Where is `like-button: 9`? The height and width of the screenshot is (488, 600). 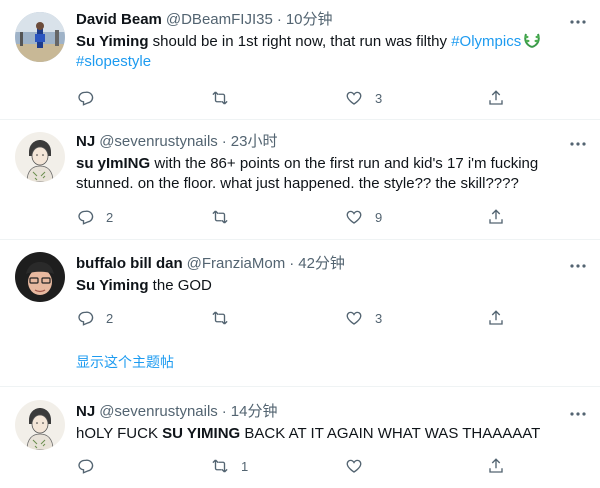 like-button: 9 is located at coordinates (363, 217).